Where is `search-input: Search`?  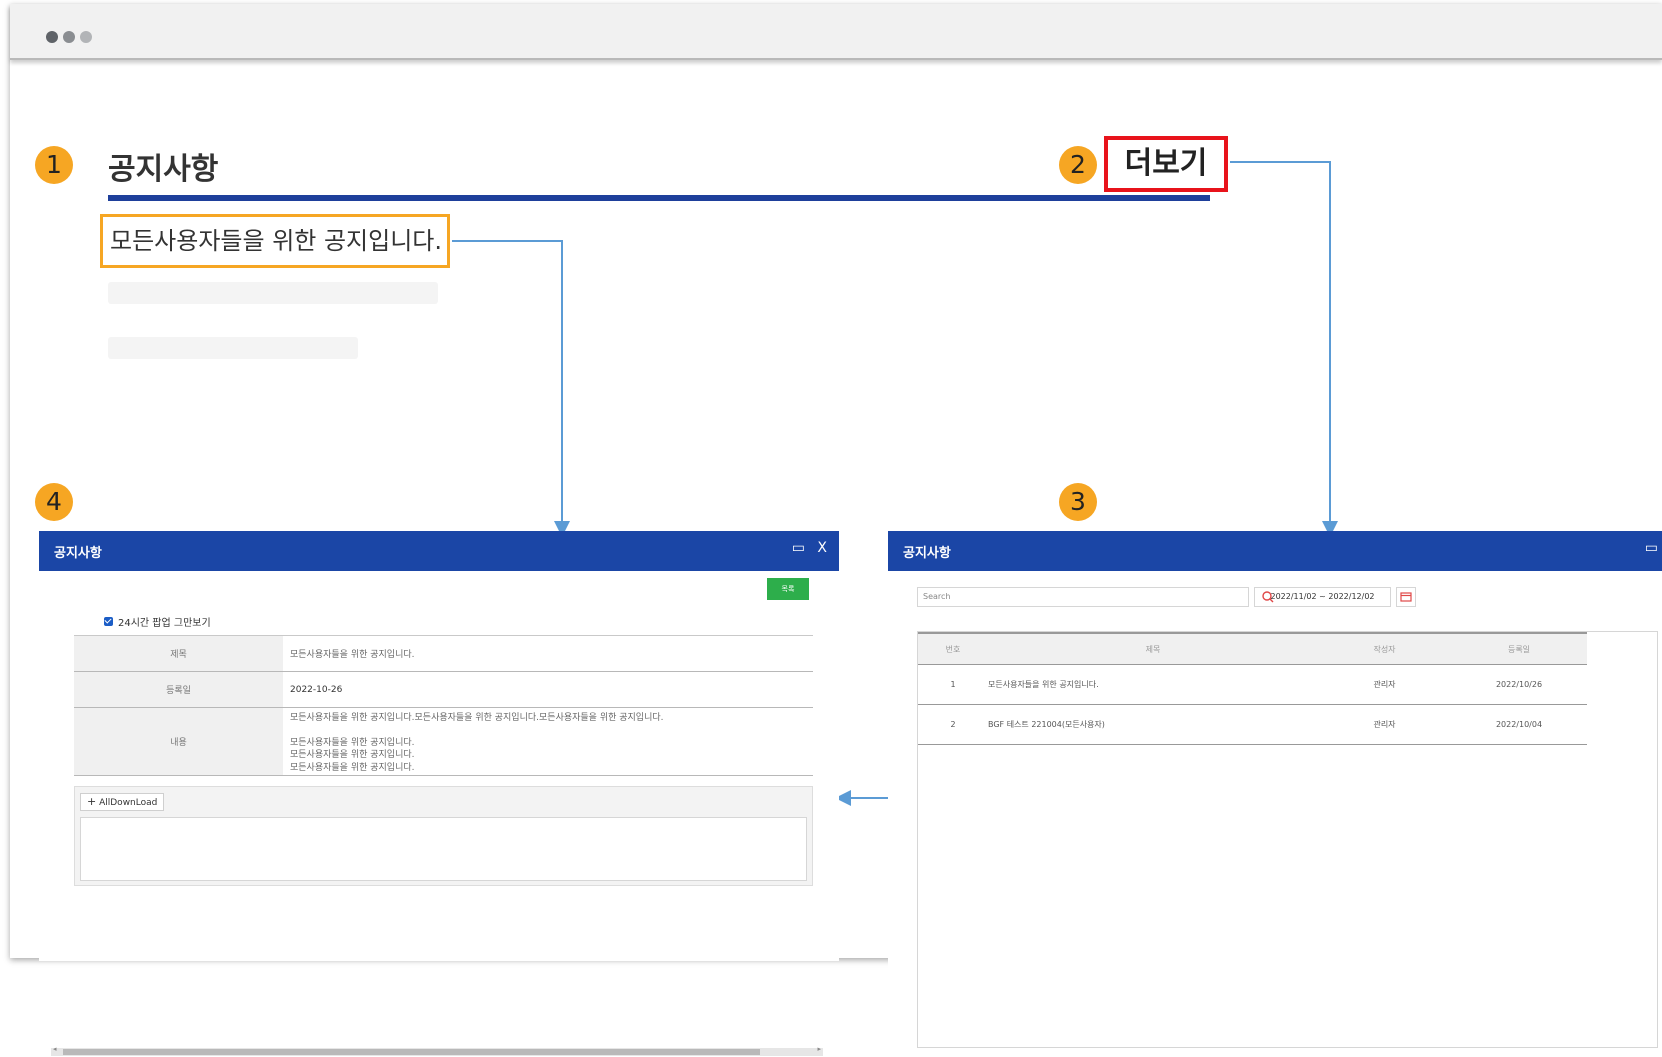 search-input: Search is located at coordinates (1095, 597).